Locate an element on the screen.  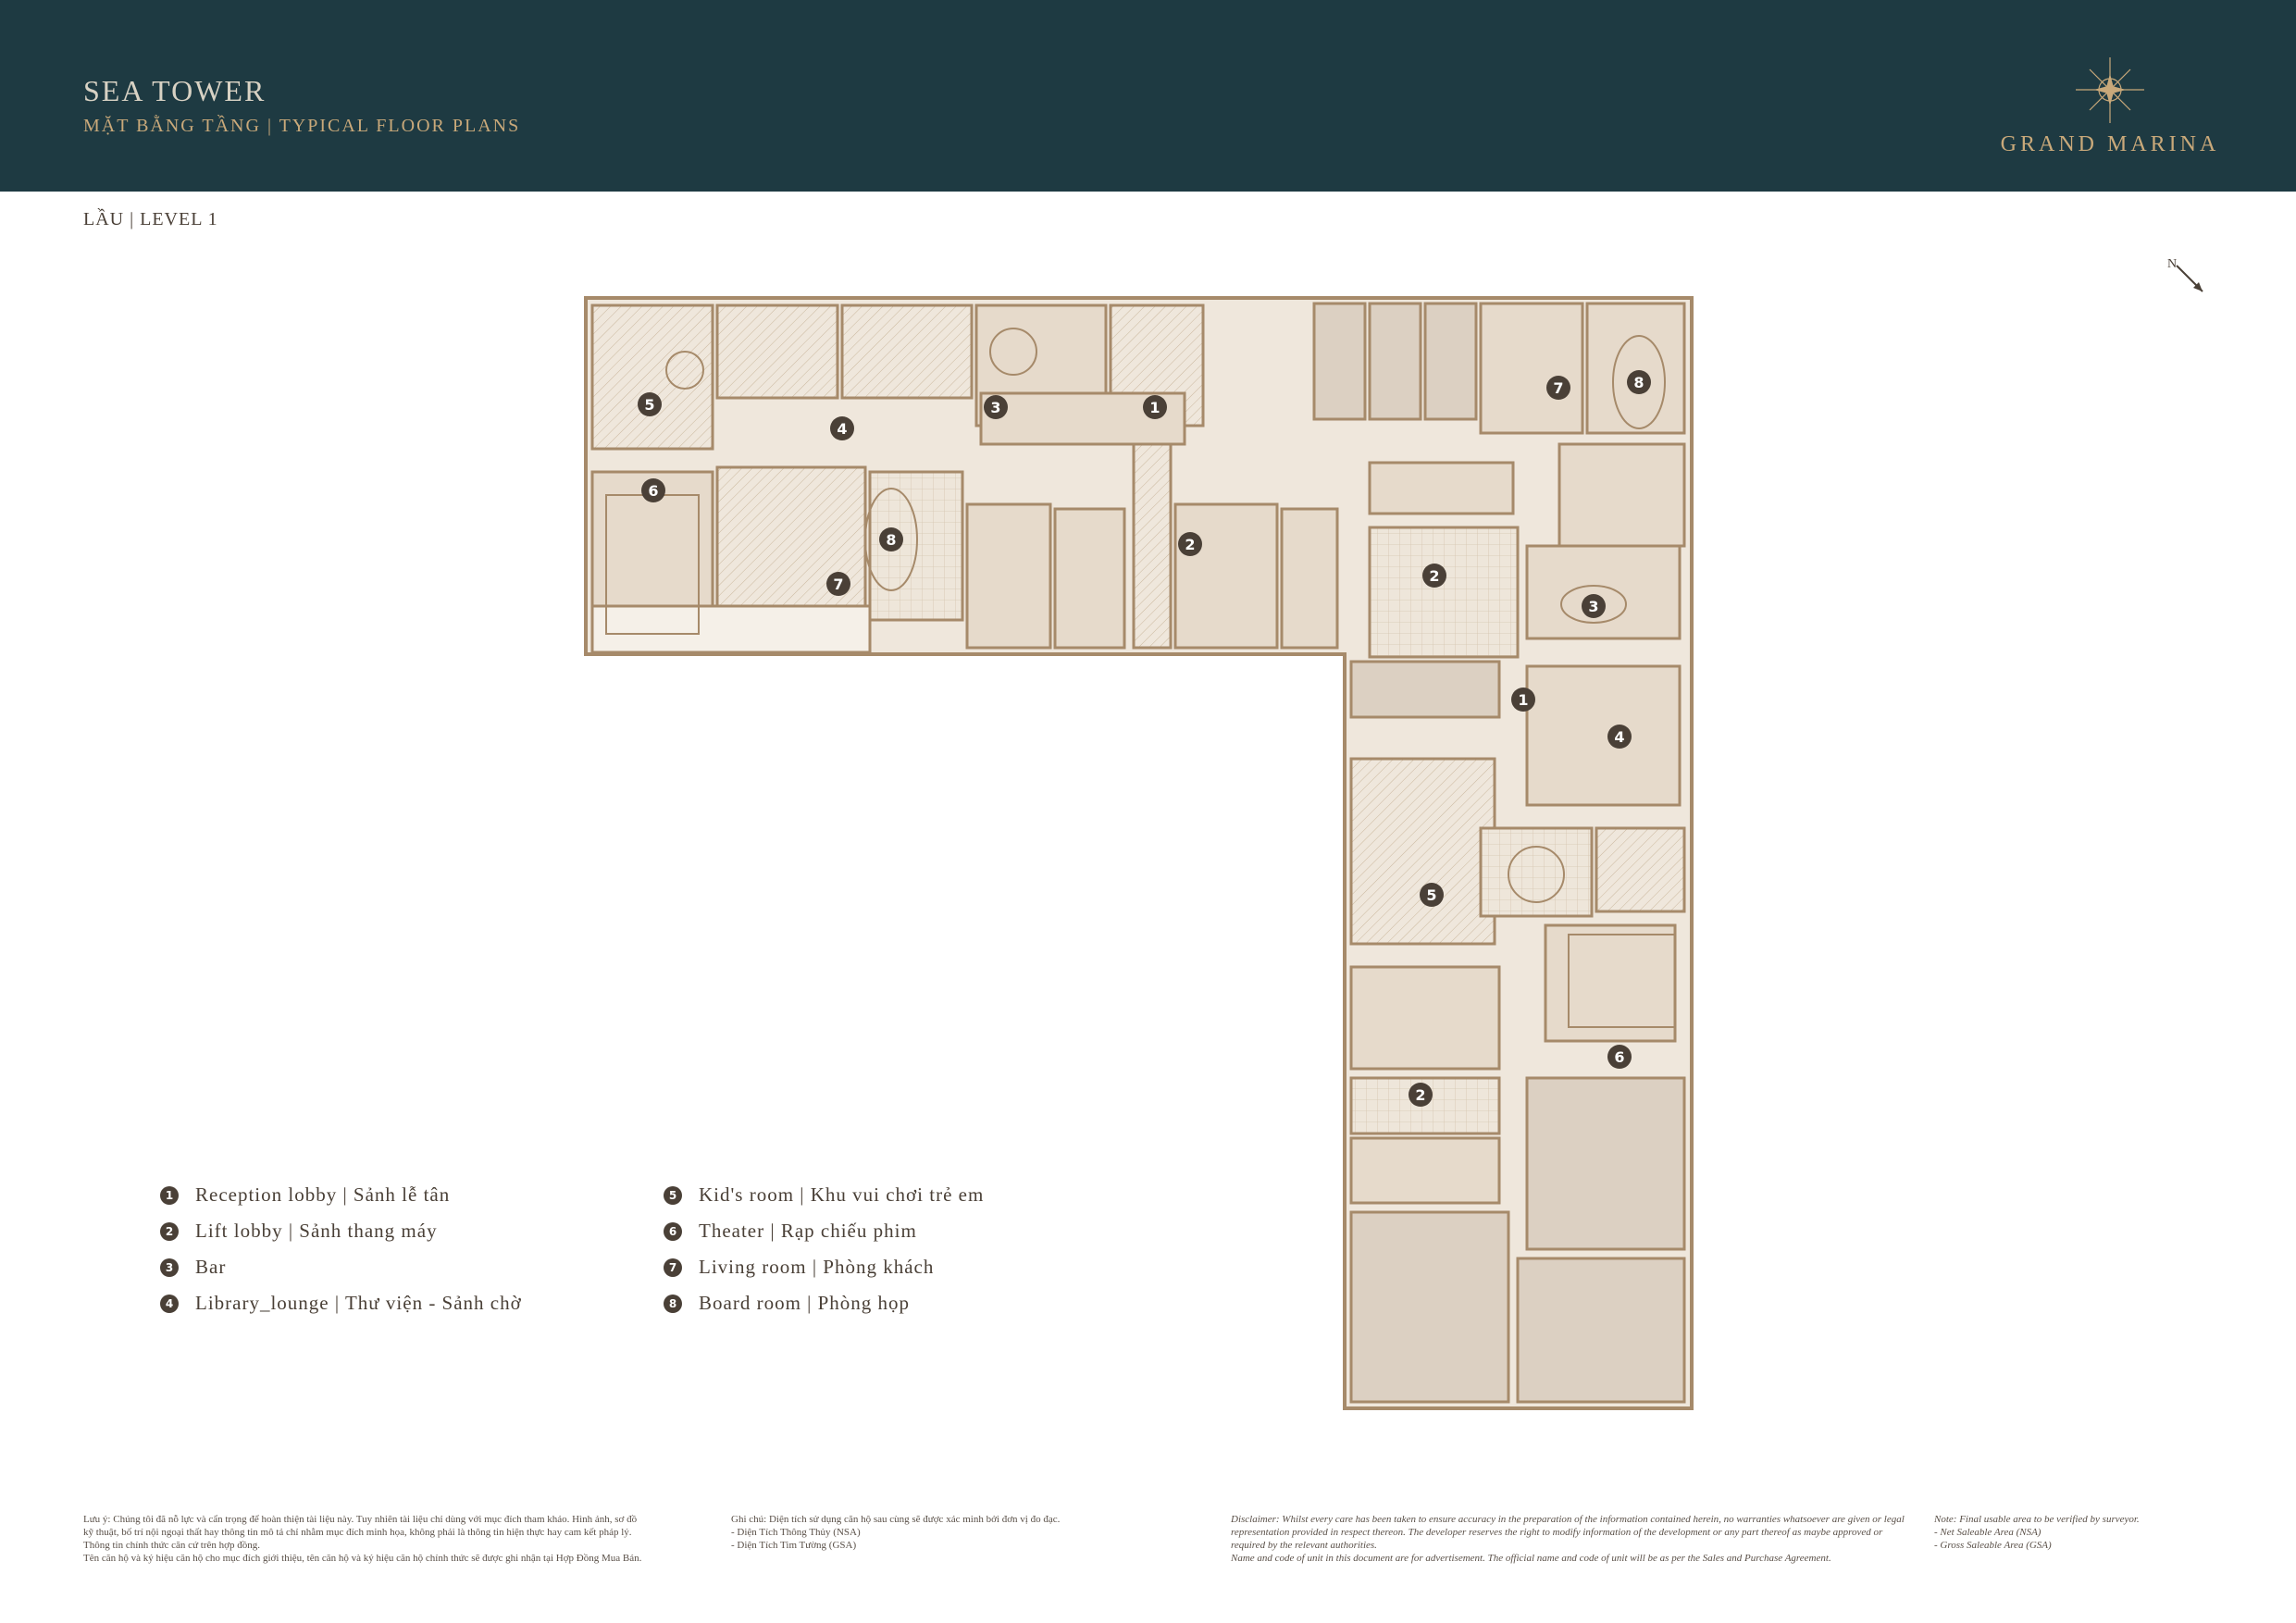
marker-1-top: 1 is located at coordinates (1155, 407).